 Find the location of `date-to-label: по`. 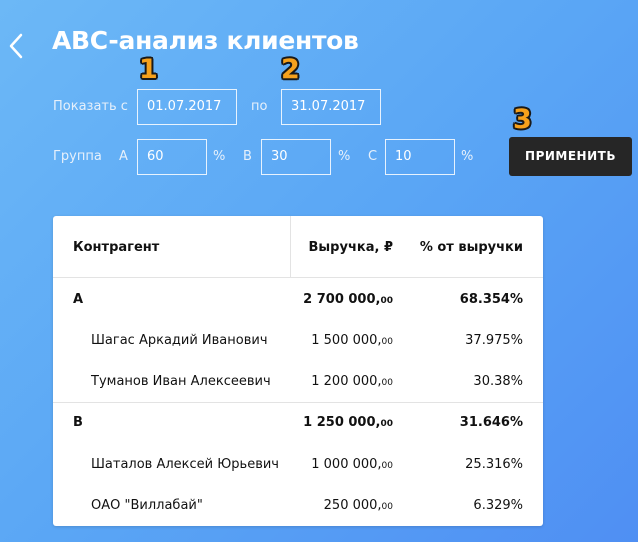

date-to-label: по is located at coordinates (259, 106).